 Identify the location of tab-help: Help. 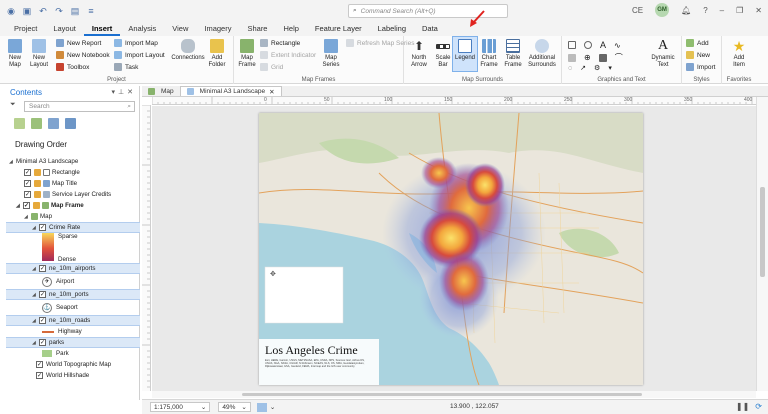
(290, 29).